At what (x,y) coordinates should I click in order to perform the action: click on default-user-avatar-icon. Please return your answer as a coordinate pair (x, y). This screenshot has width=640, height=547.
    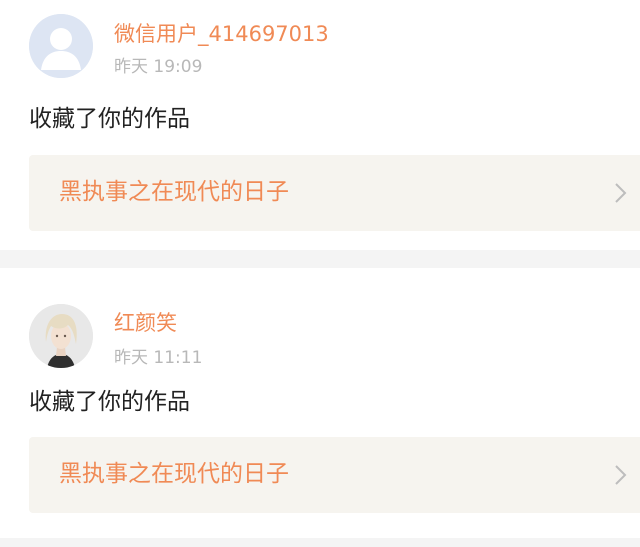
    Looking at the image, I should click on (61, 46).